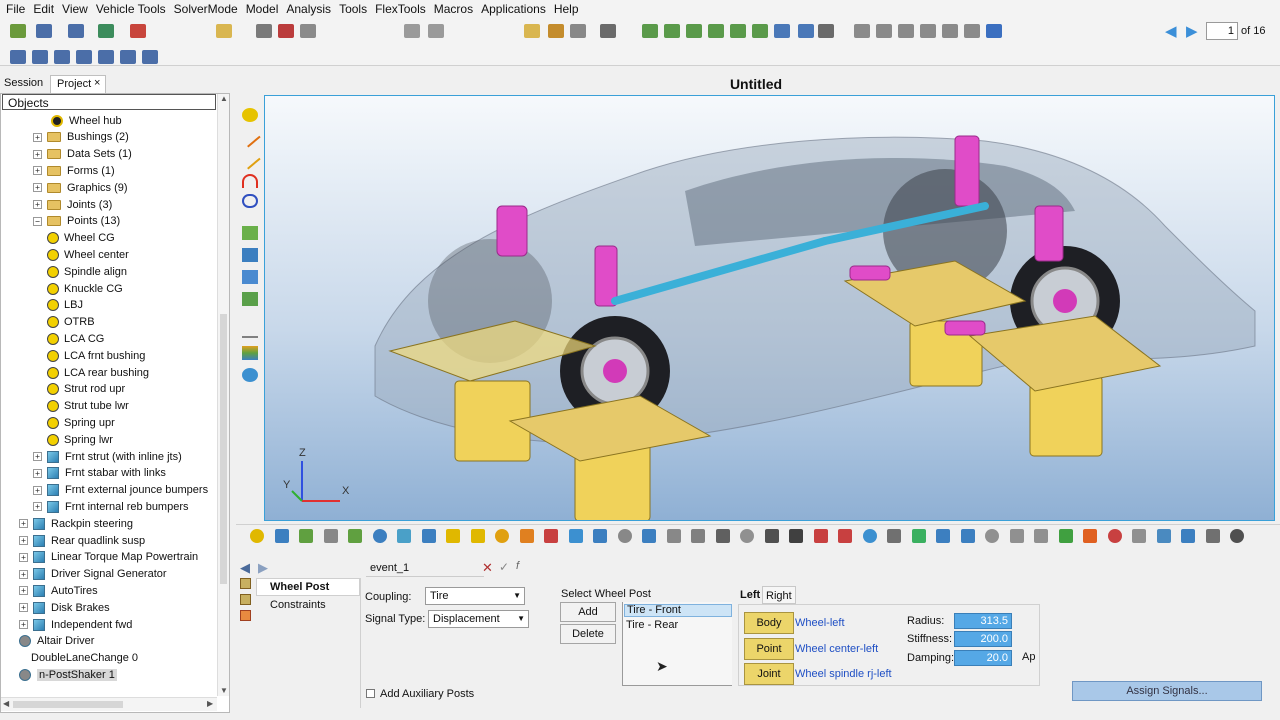  Describe the element at coordinates (75, 624) in the screenshot. I see `tree-item: + Independent fwd` at that location.